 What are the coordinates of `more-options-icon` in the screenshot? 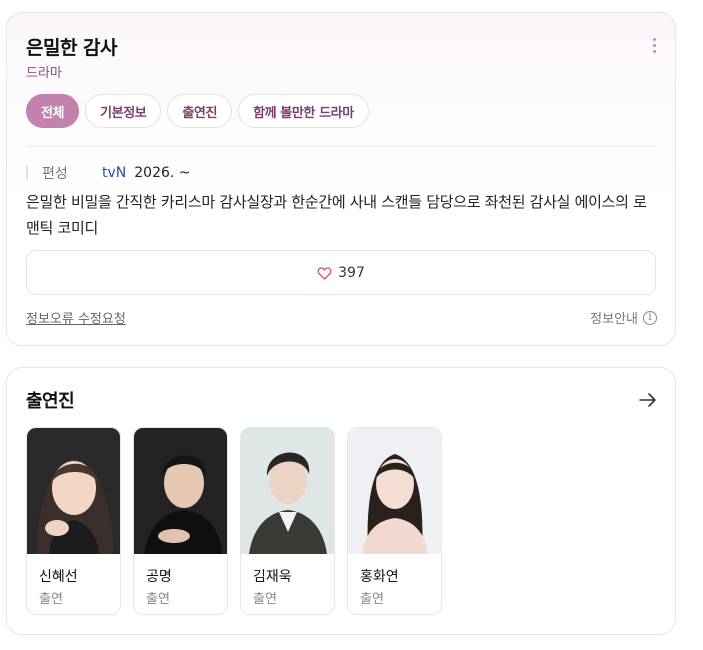 It's located at (655, 45).